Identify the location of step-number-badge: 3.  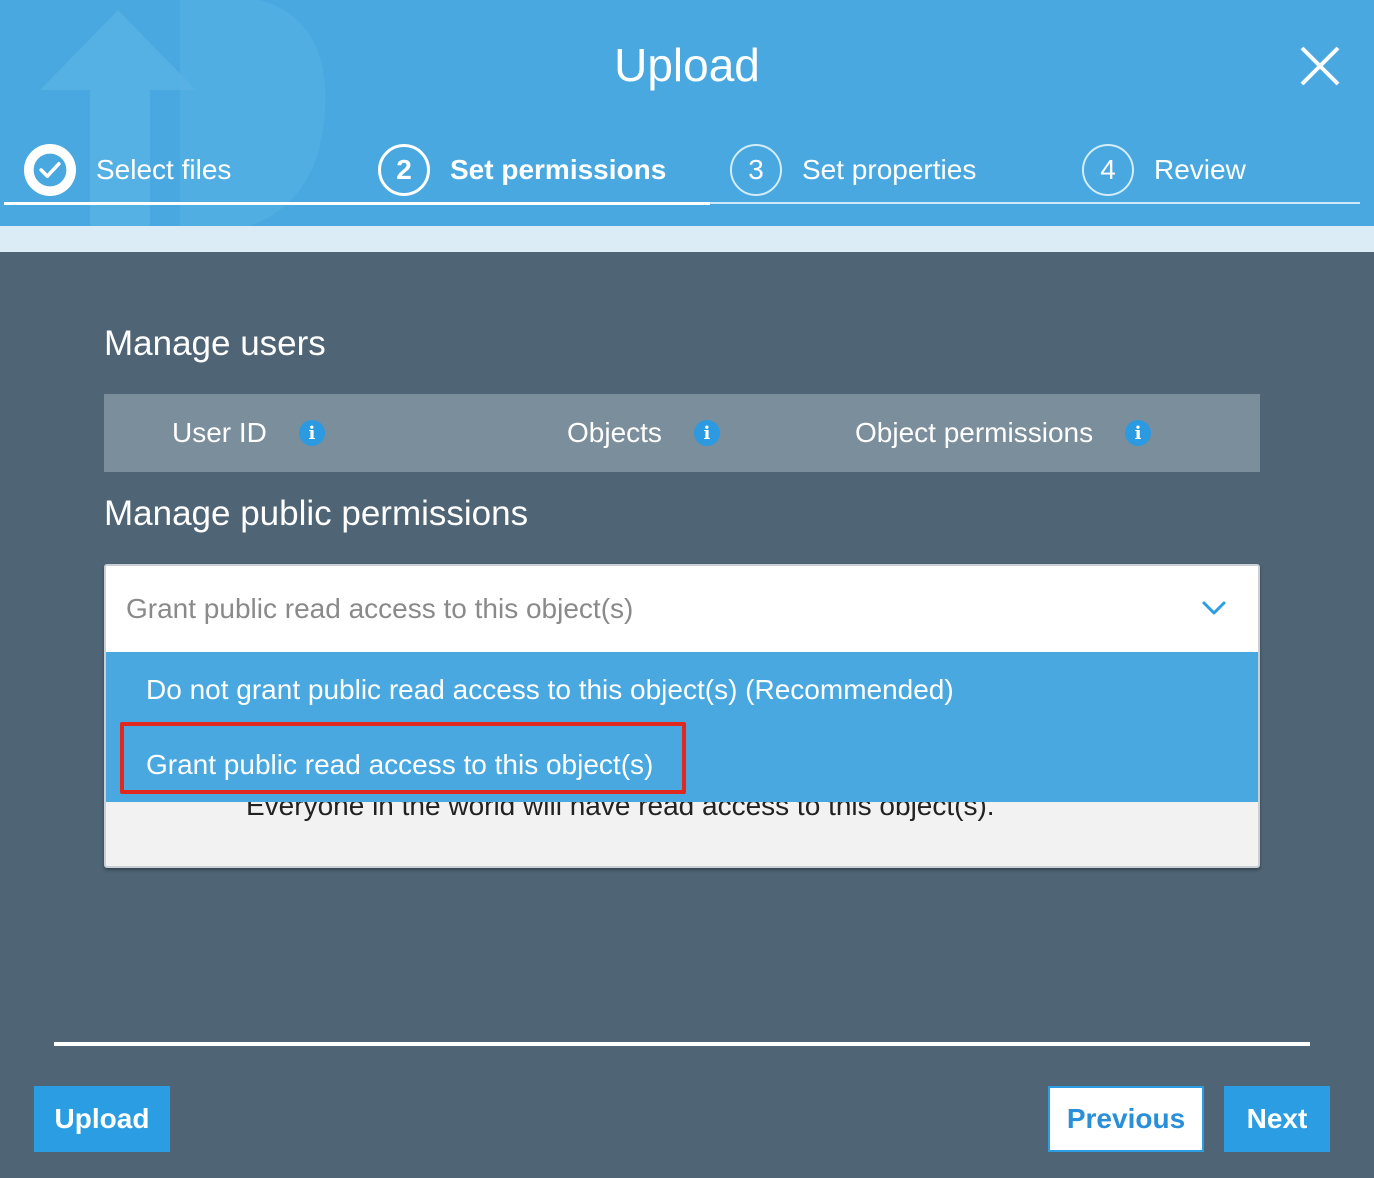
(756, 170).